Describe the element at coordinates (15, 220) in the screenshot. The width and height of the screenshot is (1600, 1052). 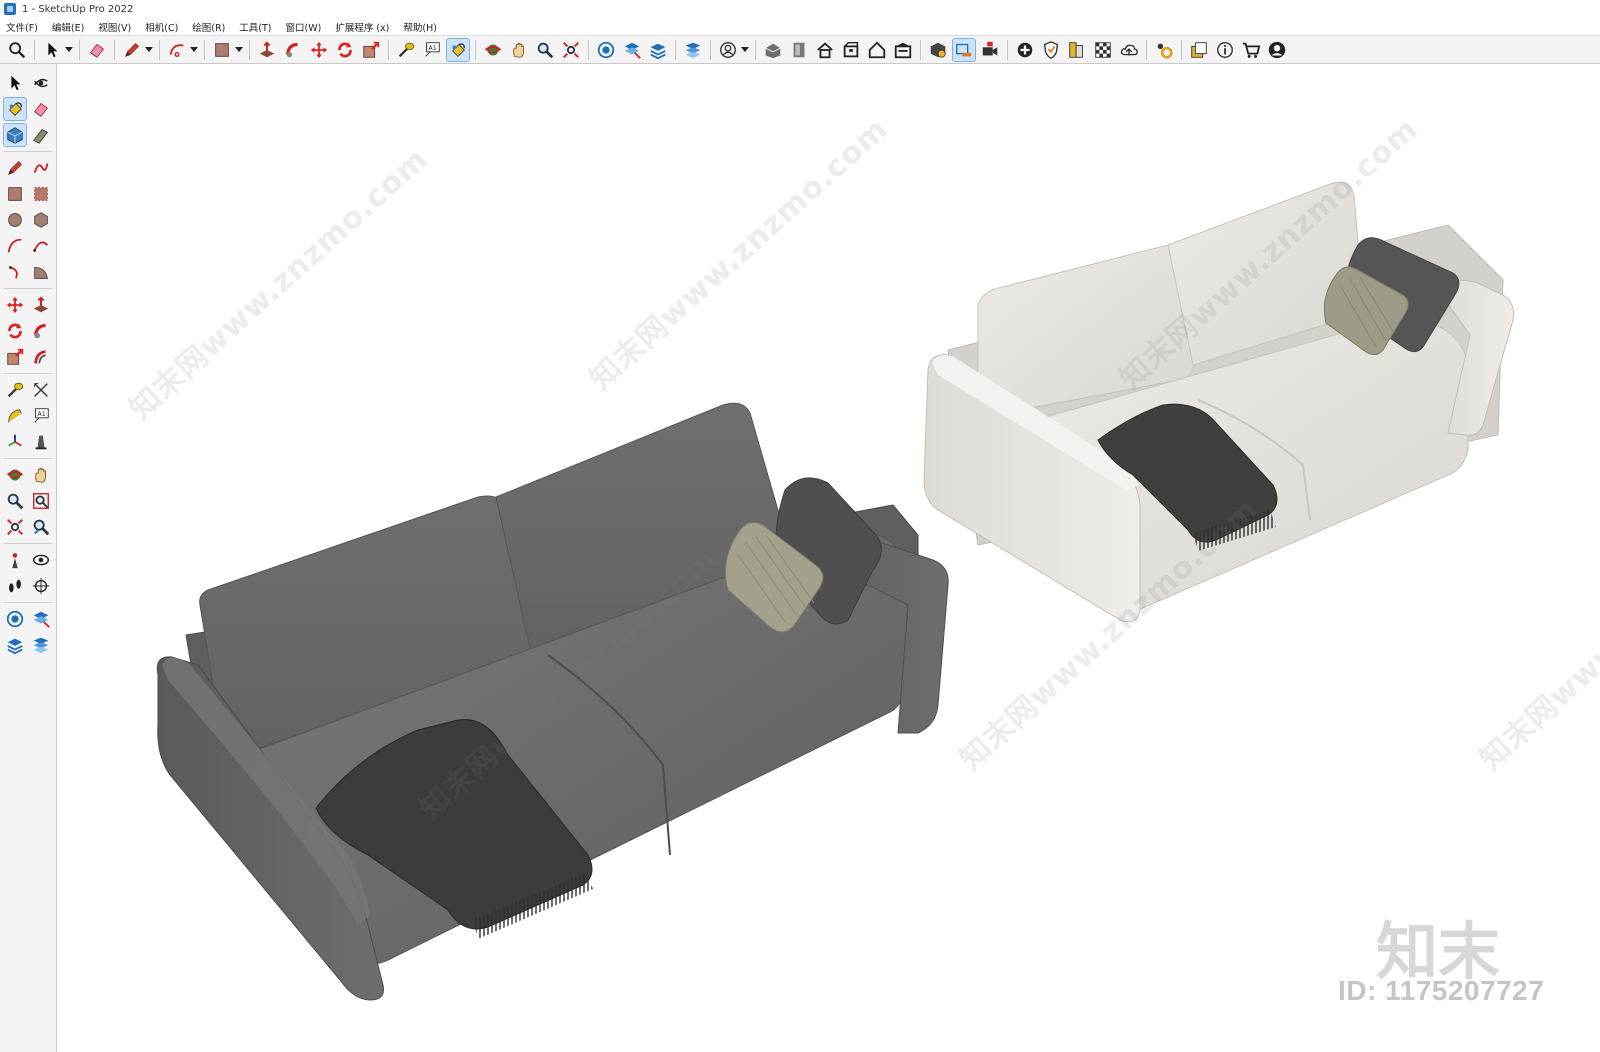
I see `circle-tool-button` at that location.